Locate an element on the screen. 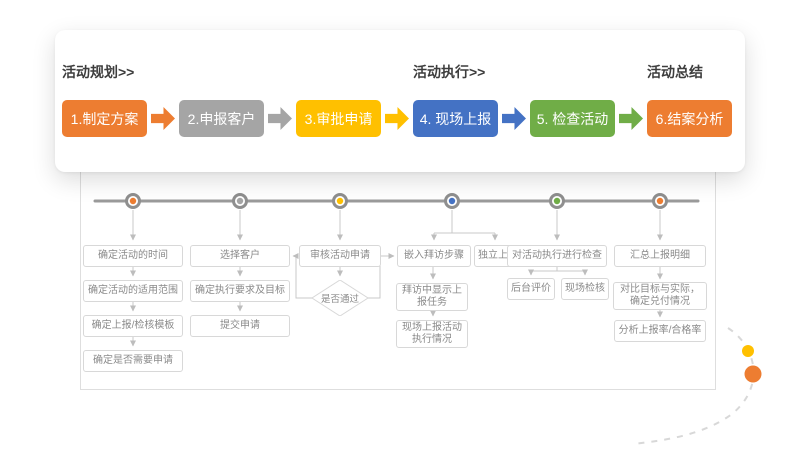 The height and width of the screenshot is (459, 792). box-determine-activity-time: 确定活动的时间 is located at coordinates (133, 256).